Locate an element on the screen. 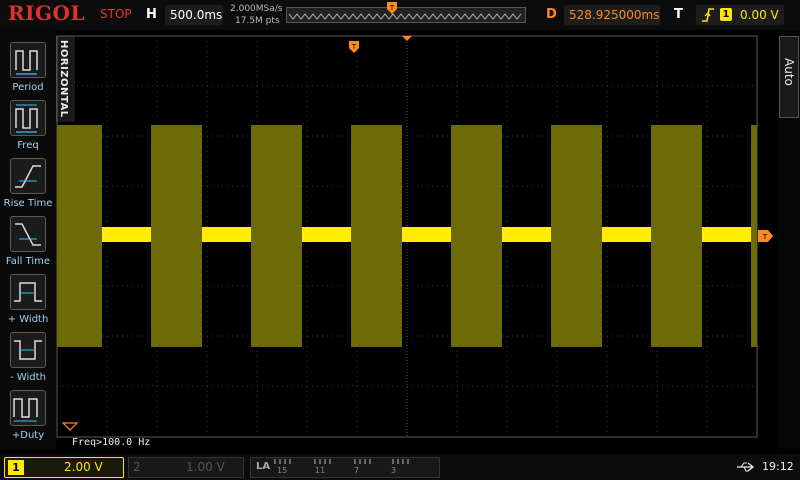 The width and height of the screenshot is (800, 480). ch1-number: 1 is located at coordinates (16, 467).